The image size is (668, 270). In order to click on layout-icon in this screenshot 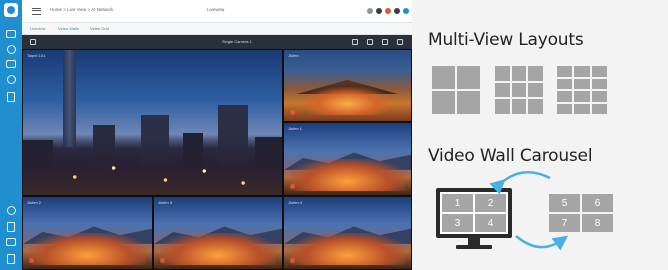, I will do `click(355, 42)`.